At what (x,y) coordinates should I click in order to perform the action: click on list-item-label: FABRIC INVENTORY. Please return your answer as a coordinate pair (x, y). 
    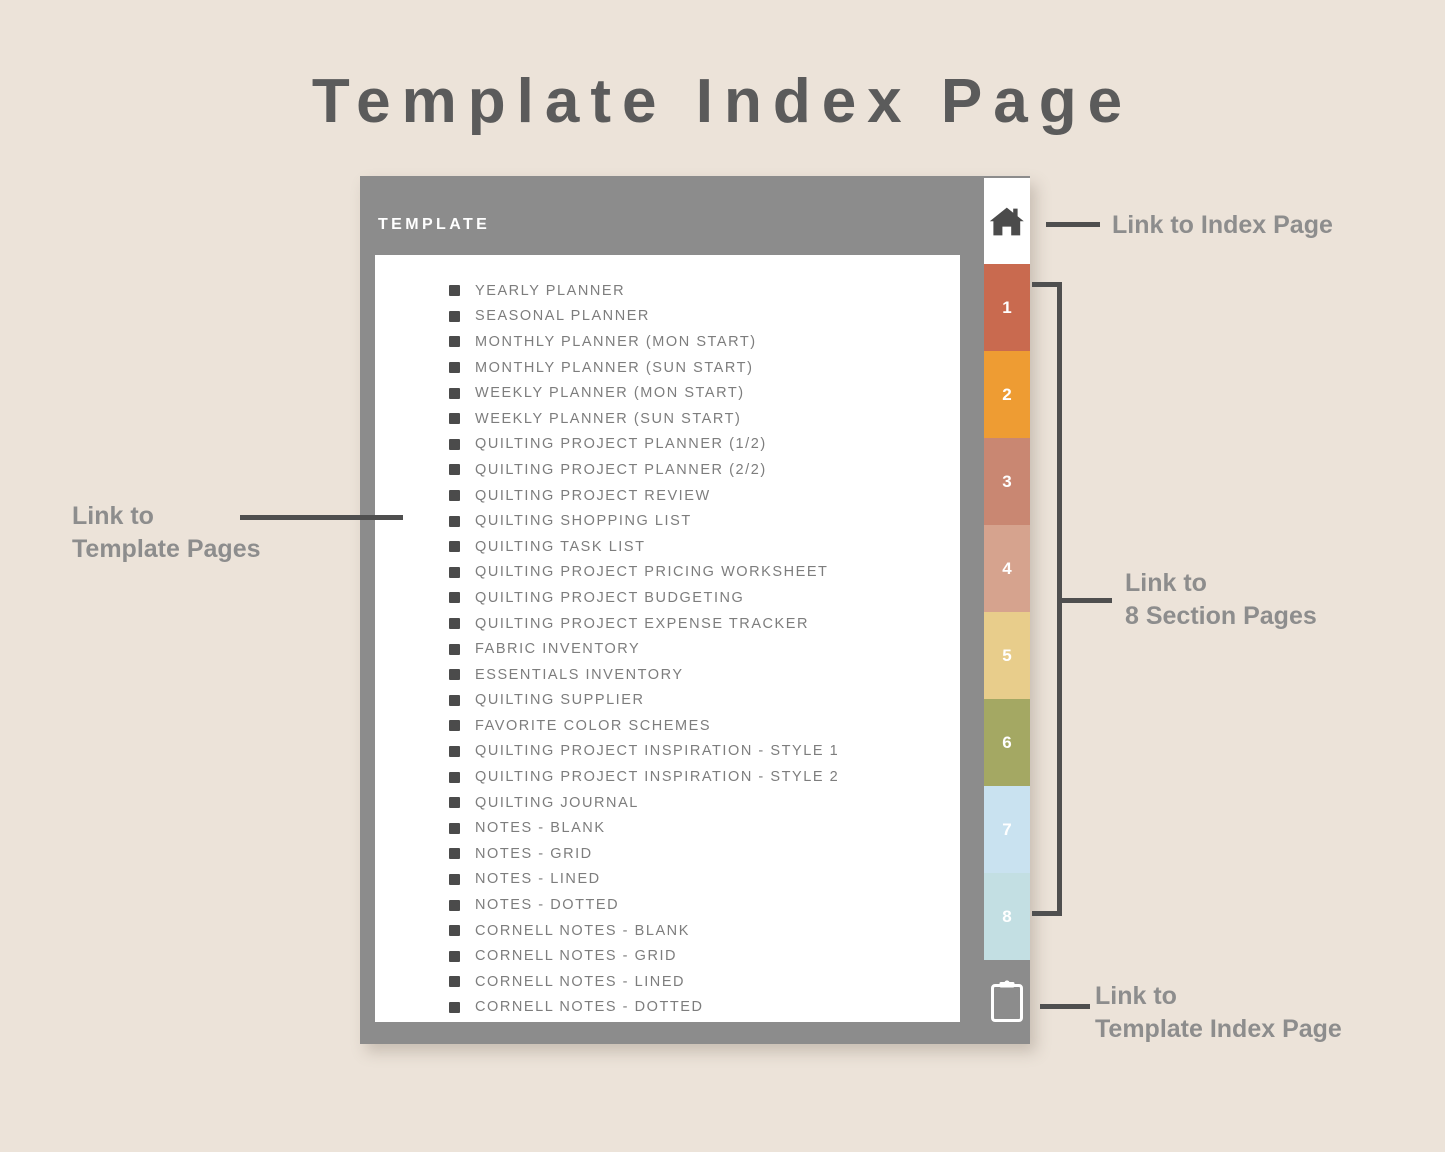
    Looking at the image, I should click on (558, 649).